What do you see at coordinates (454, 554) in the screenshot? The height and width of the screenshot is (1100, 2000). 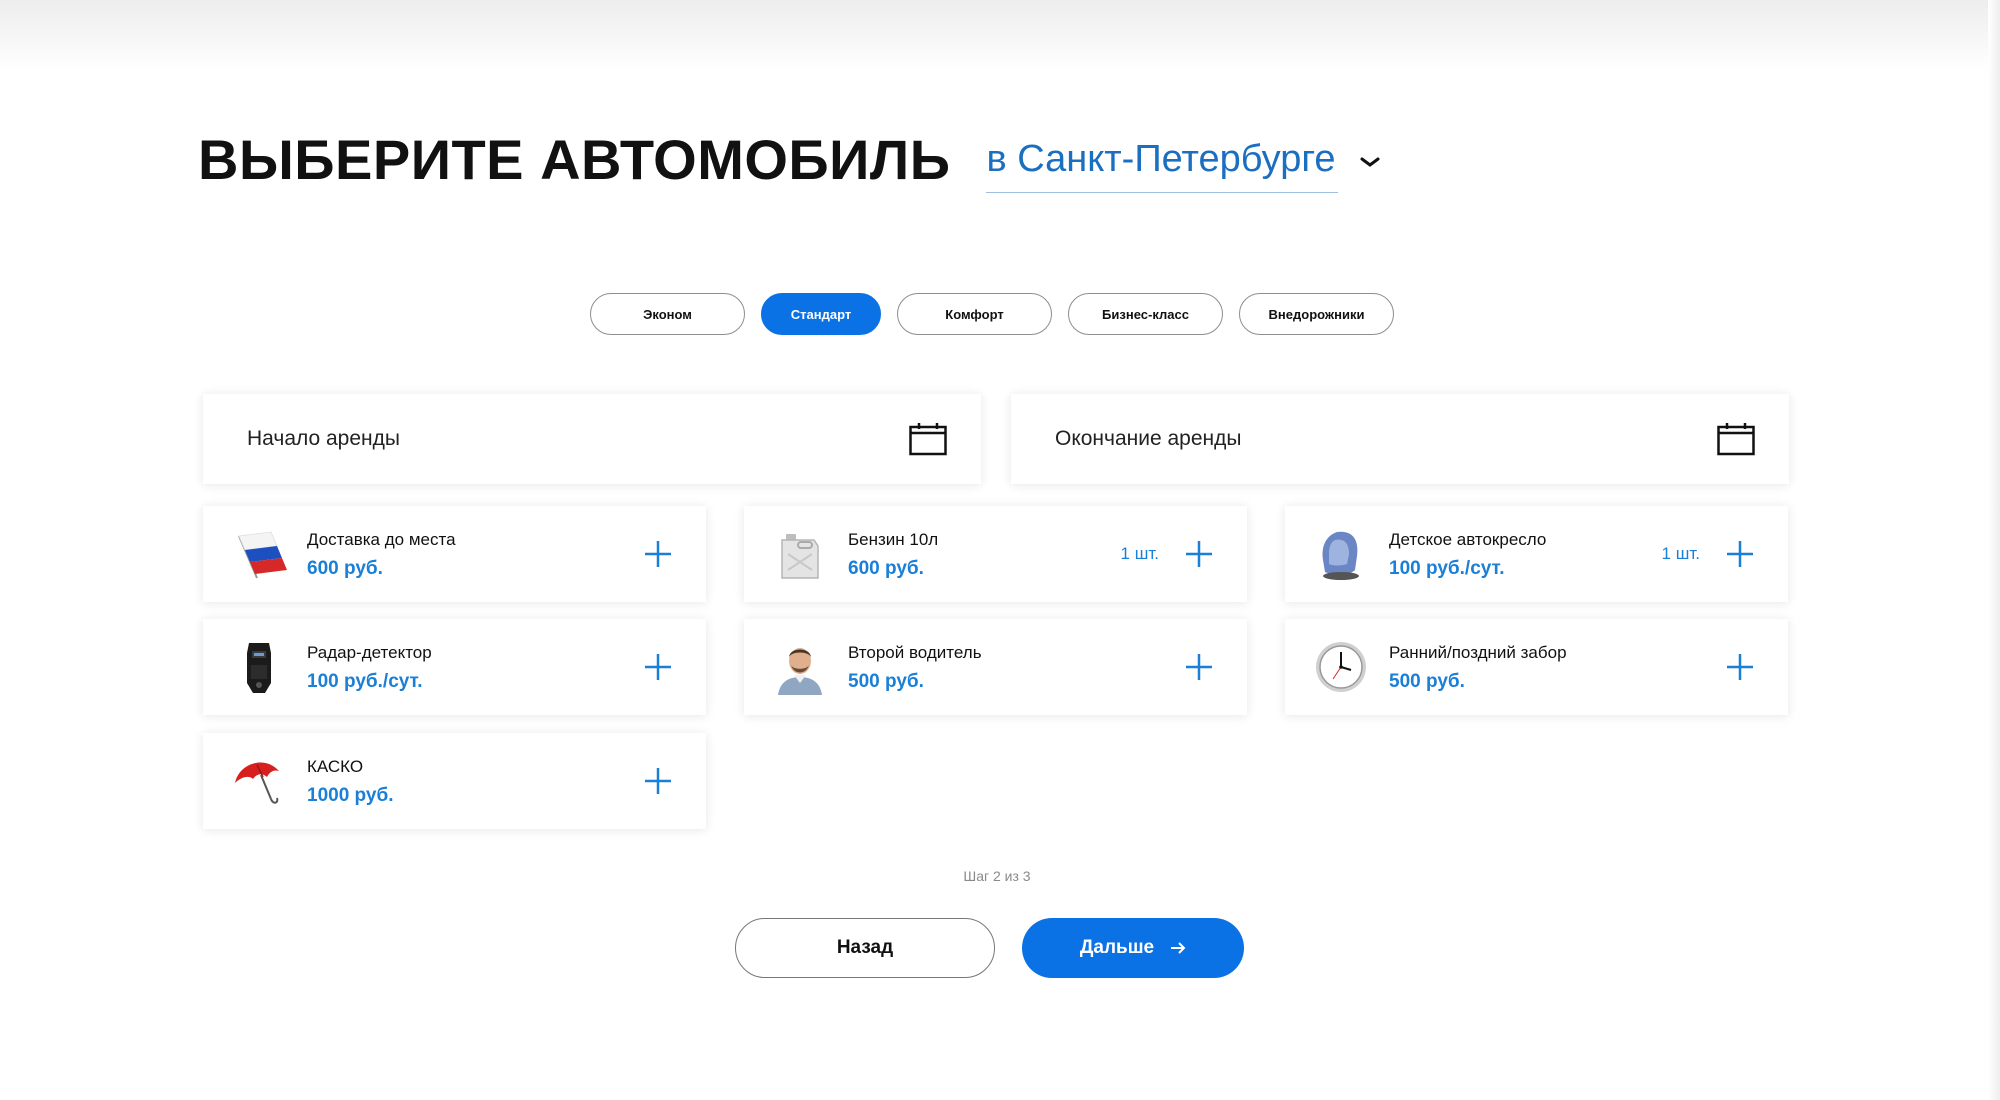 I see `service-card-delivery: Доставка до места 600 руб.` at bounding box center [454, 554].